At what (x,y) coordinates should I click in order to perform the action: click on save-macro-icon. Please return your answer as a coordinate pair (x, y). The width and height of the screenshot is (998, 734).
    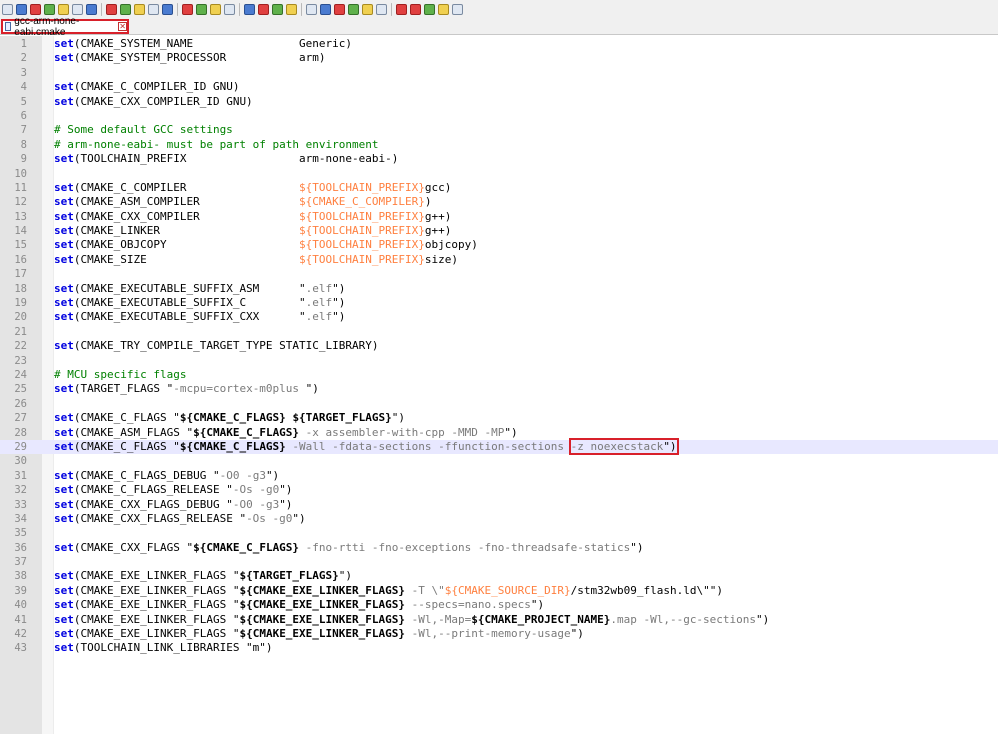
    Looking at the image, I should click on (457, 9).